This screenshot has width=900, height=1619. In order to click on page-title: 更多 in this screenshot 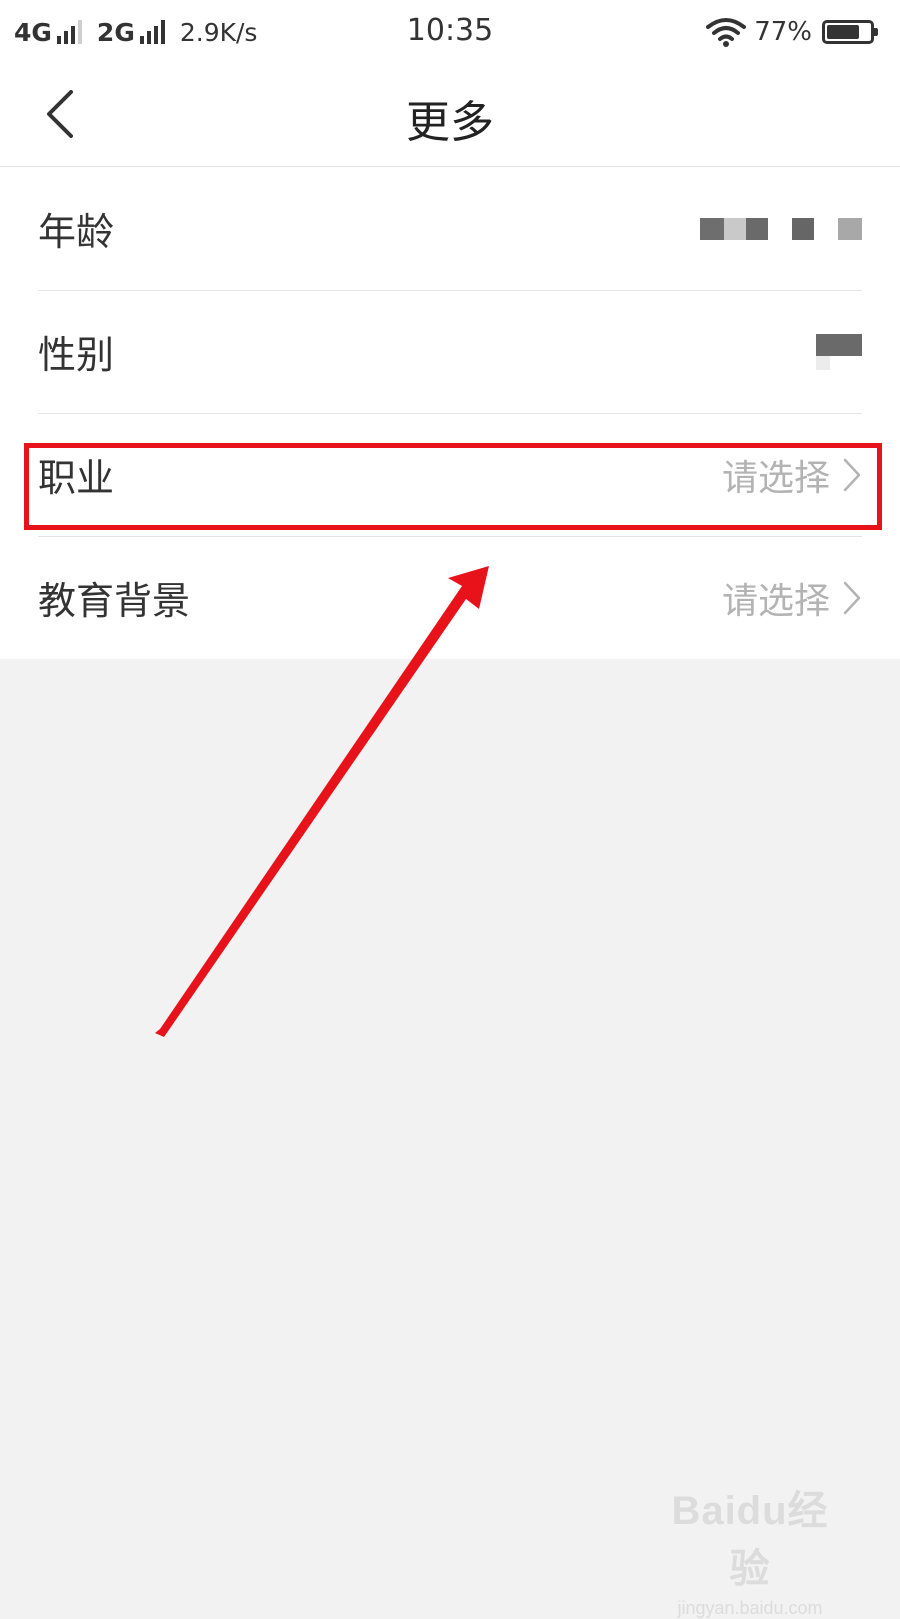, I will do `click(450, 122)`.